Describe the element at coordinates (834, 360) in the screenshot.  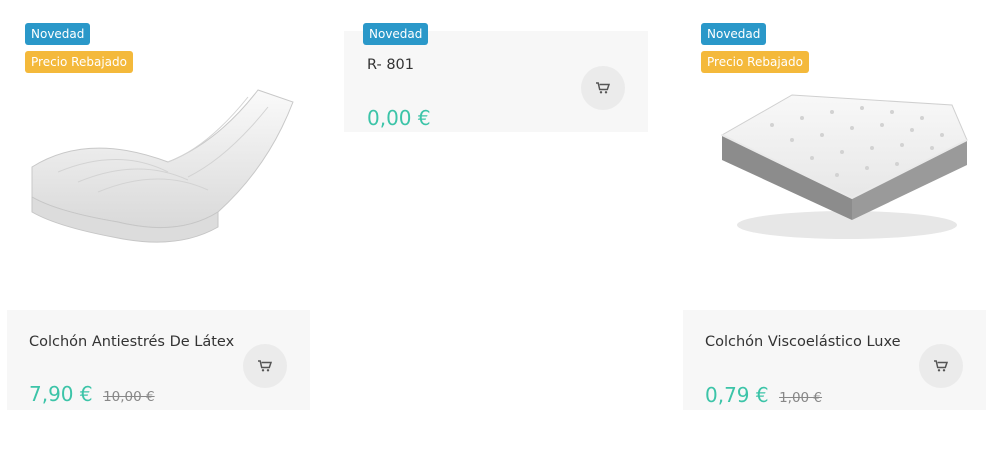
I see `product-info: Colchón Viscoelástico Luxe 0,79 € 1,00 €` at that location.